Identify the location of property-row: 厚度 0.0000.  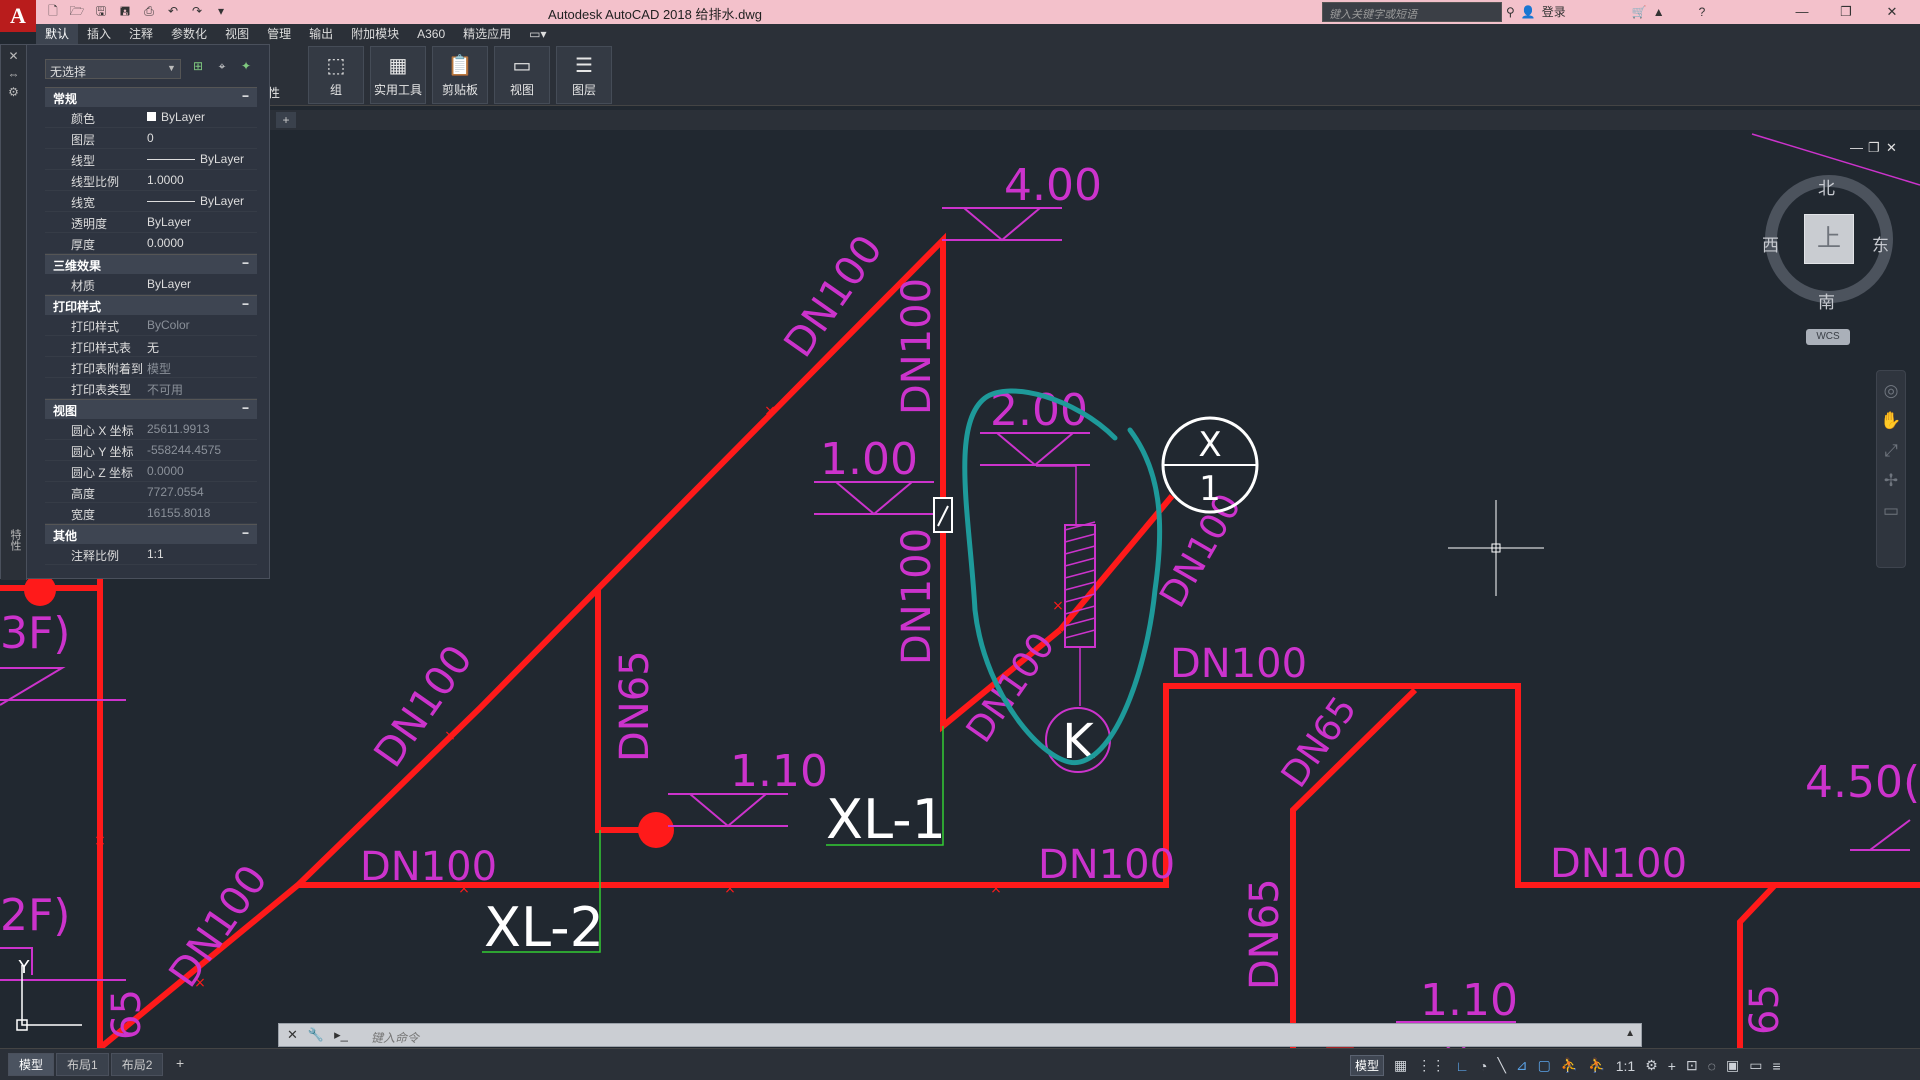
(151, 243).